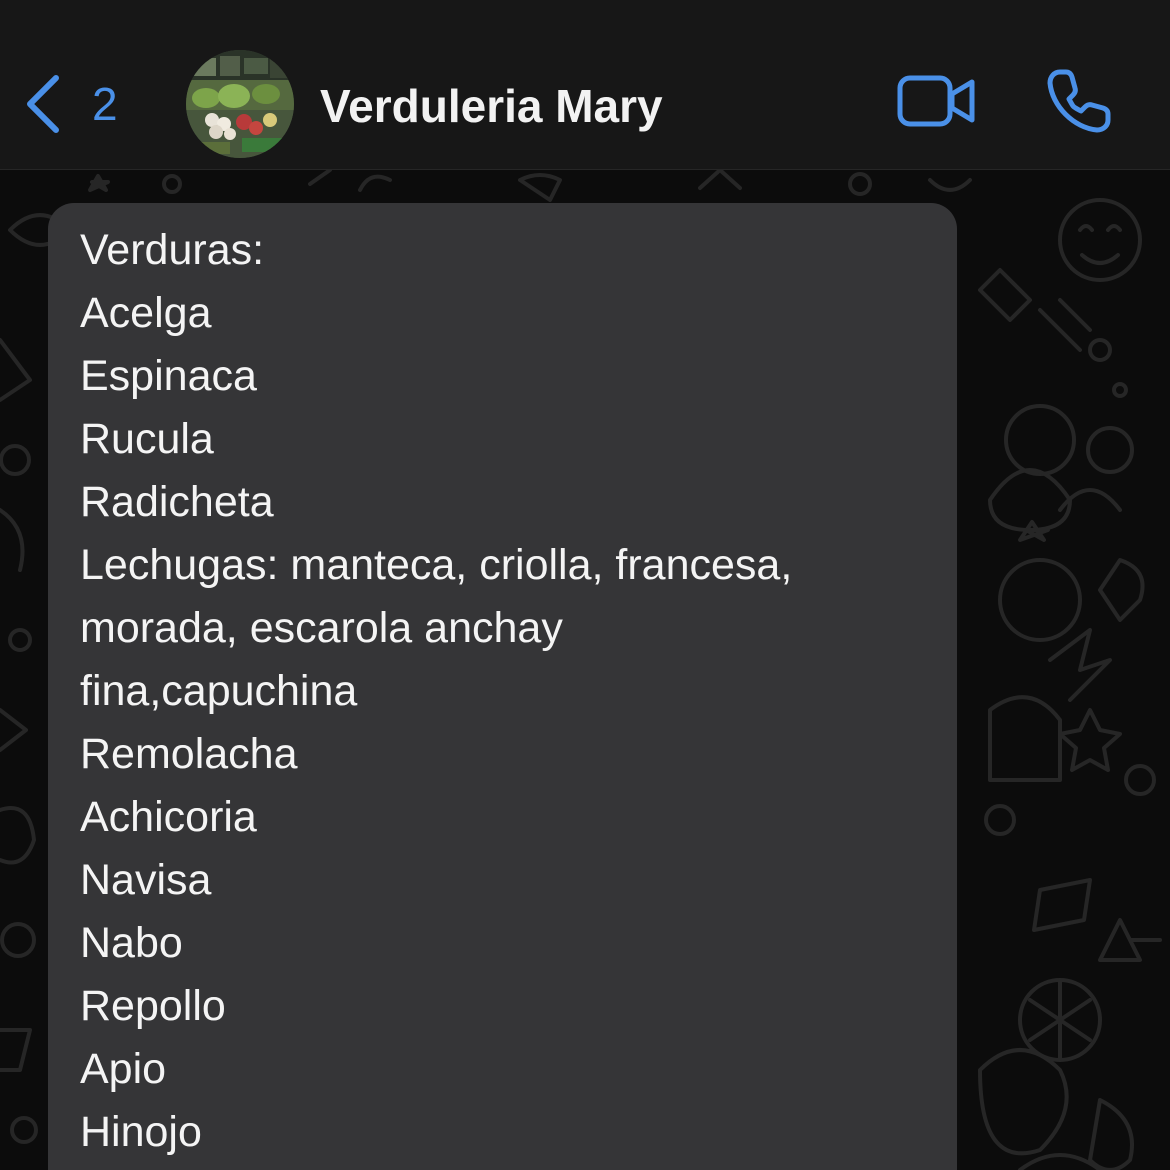  I want to click on message-line: Rucula, so click(147, 439).